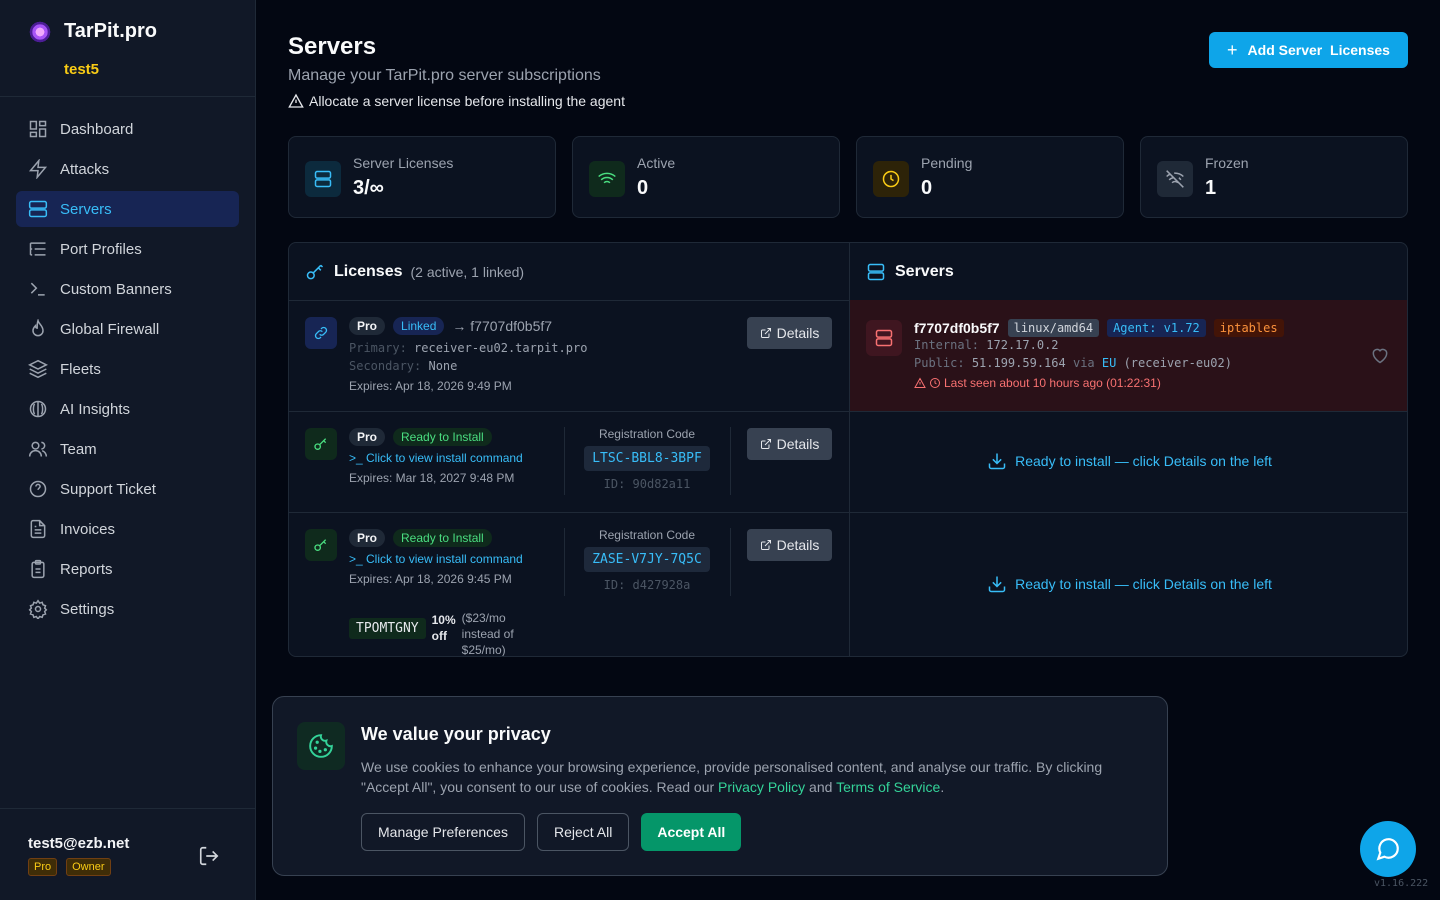  What do you see at coordinates (691, 832) in the screenshot?
I see `accept-all-button: Accept All` at bounding box center [691, 832].